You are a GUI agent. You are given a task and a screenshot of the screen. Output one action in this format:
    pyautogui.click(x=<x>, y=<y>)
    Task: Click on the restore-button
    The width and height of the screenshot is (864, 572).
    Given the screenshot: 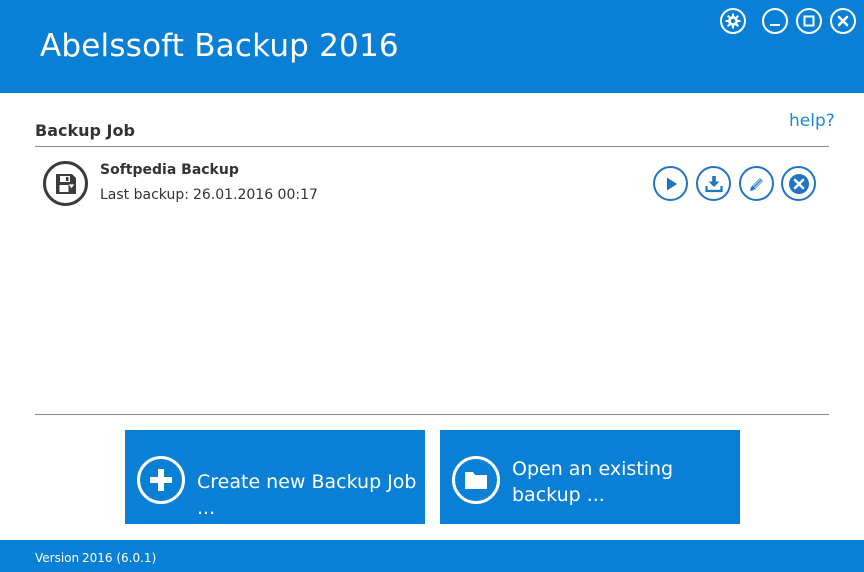 What is the action you would take?
    pyautogui.click(x=713, y=183)
    